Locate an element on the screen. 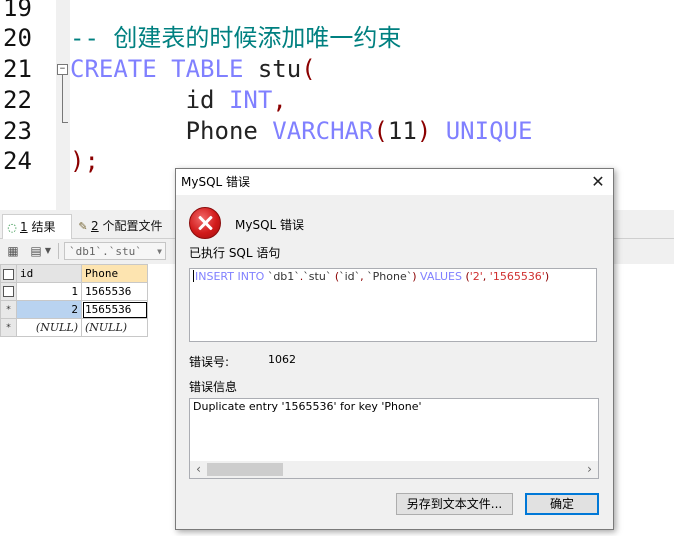 Image resolution: width=674 pixels, height=536 pixels. cell-id: (NULL) is located at coordinates (49, 327).